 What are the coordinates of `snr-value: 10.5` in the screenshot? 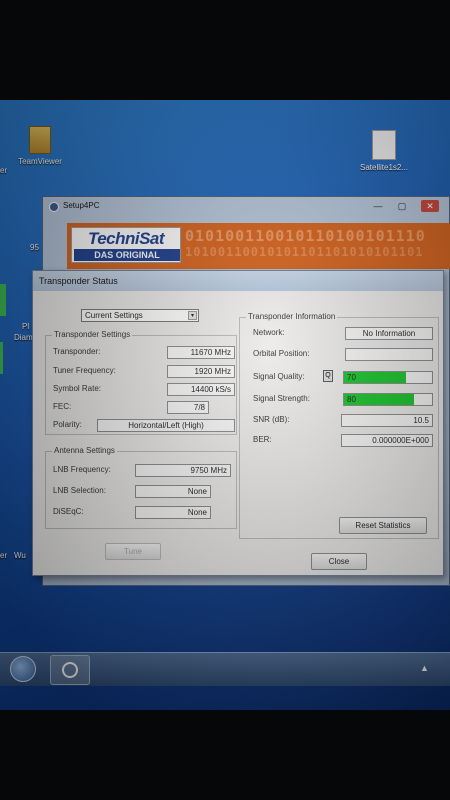 It's located at (387, 420).